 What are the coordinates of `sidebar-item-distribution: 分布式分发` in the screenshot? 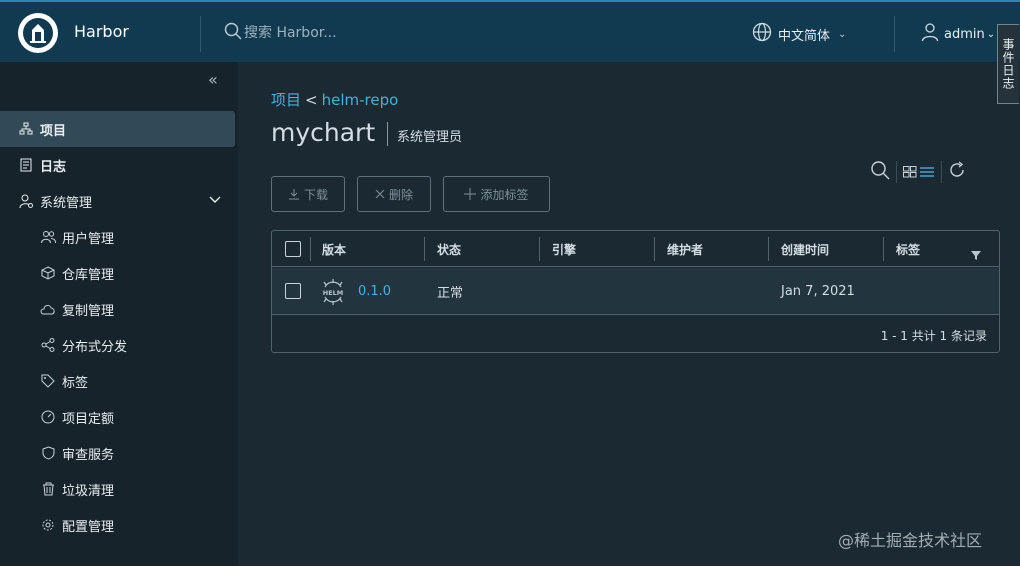 It's located at (117, 345).